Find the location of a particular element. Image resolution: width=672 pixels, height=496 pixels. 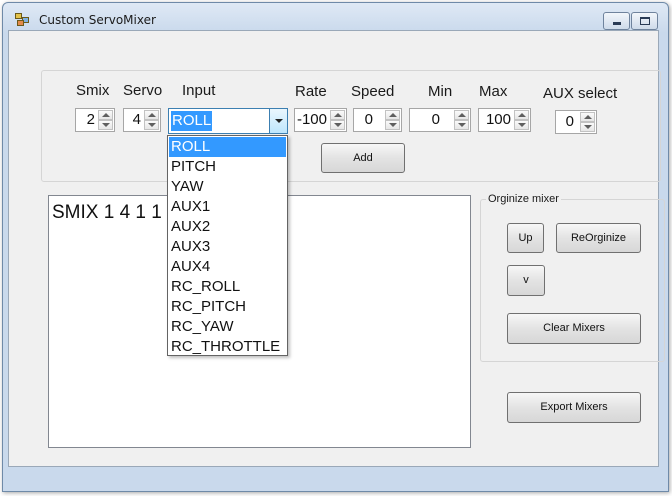

maximize-button is located at coordinates (644, 21).